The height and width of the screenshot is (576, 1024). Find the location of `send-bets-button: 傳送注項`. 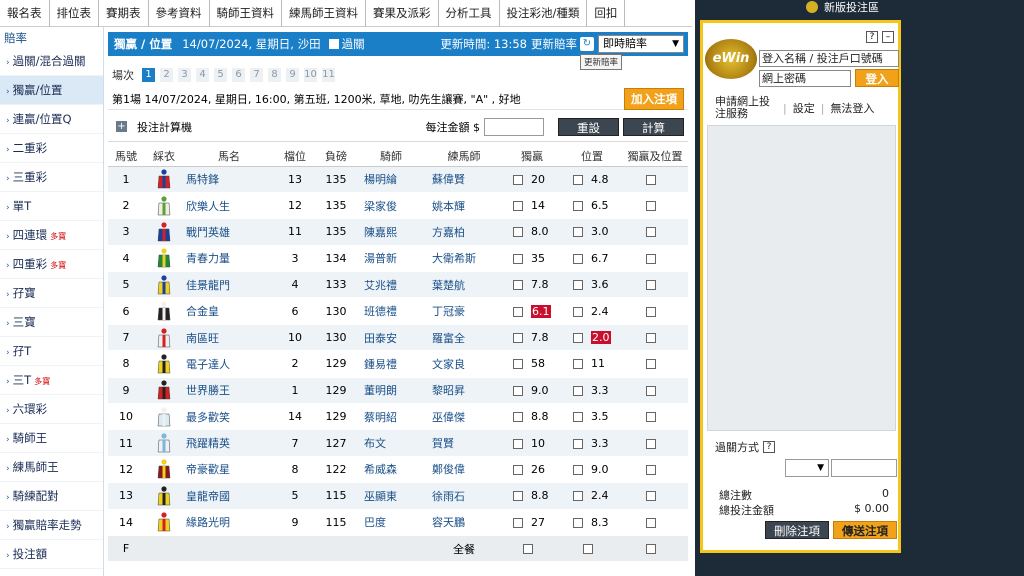

send-bets-button: 傳送注項 is located at coordinates (865, 530).